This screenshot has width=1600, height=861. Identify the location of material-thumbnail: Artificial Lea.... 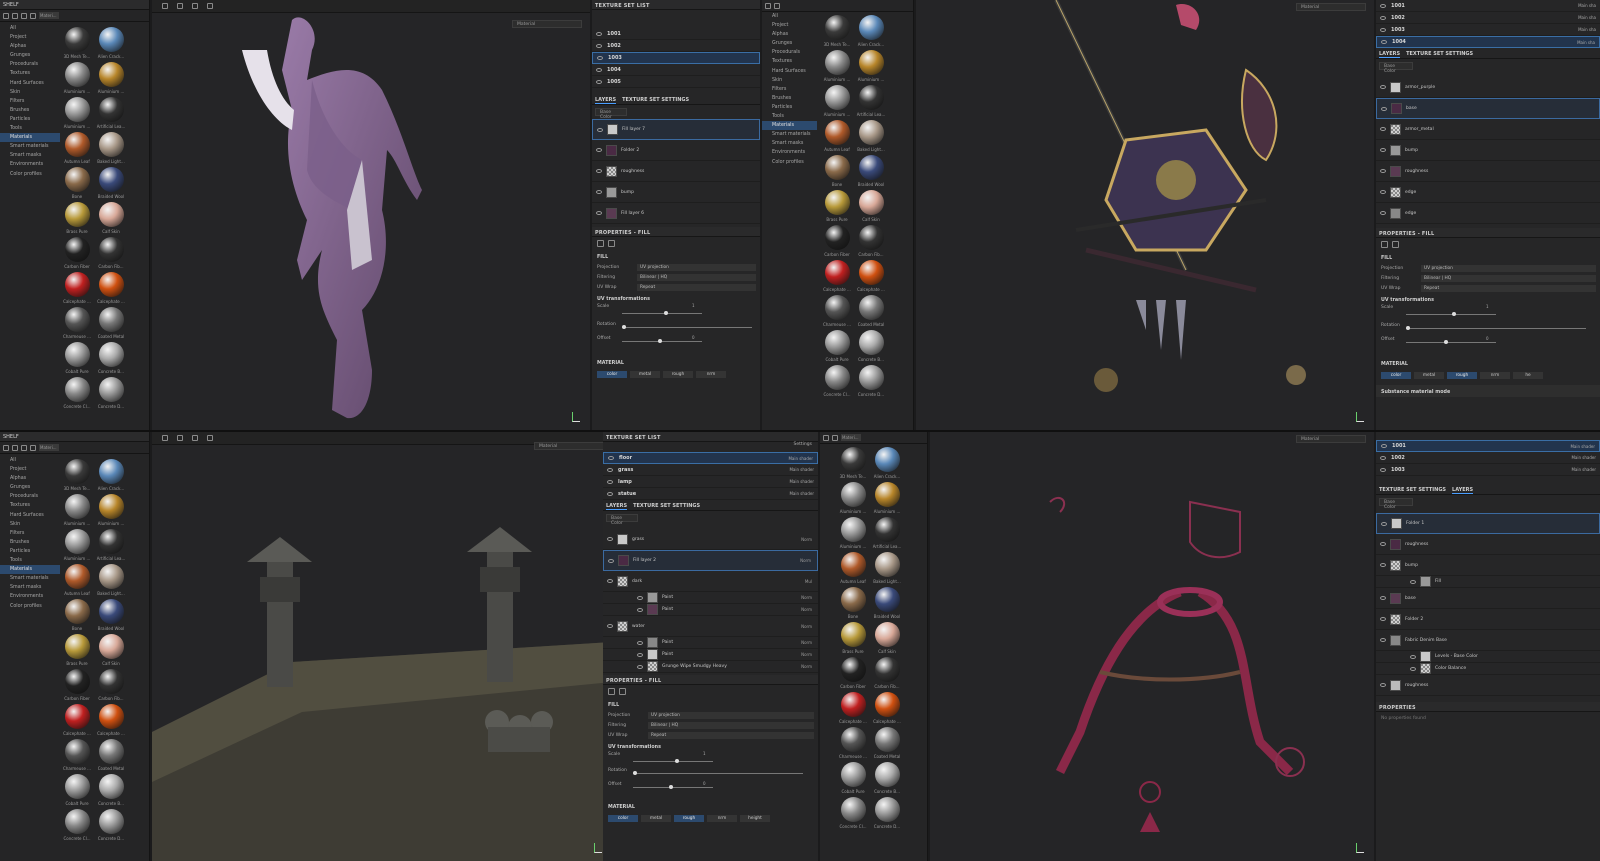
(111, 113).